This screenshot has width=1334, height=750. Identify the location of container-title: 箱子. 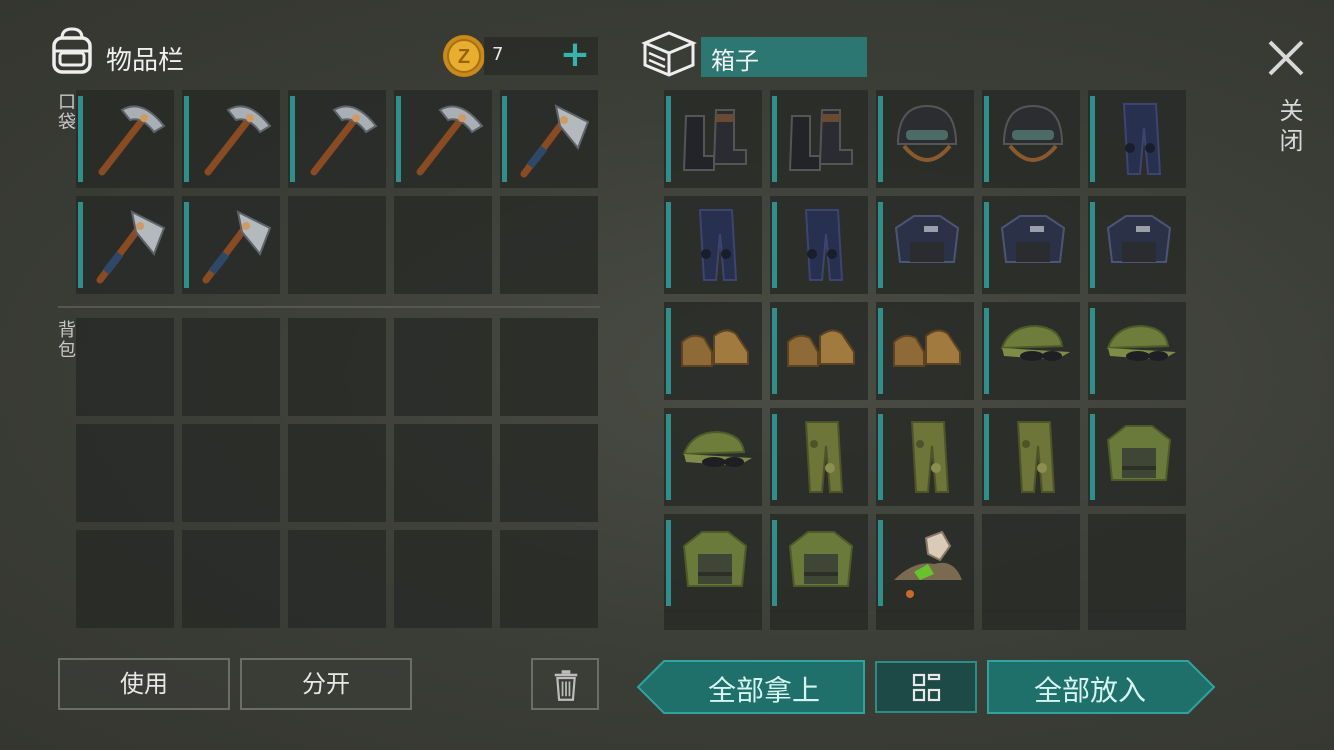
(784, 57).